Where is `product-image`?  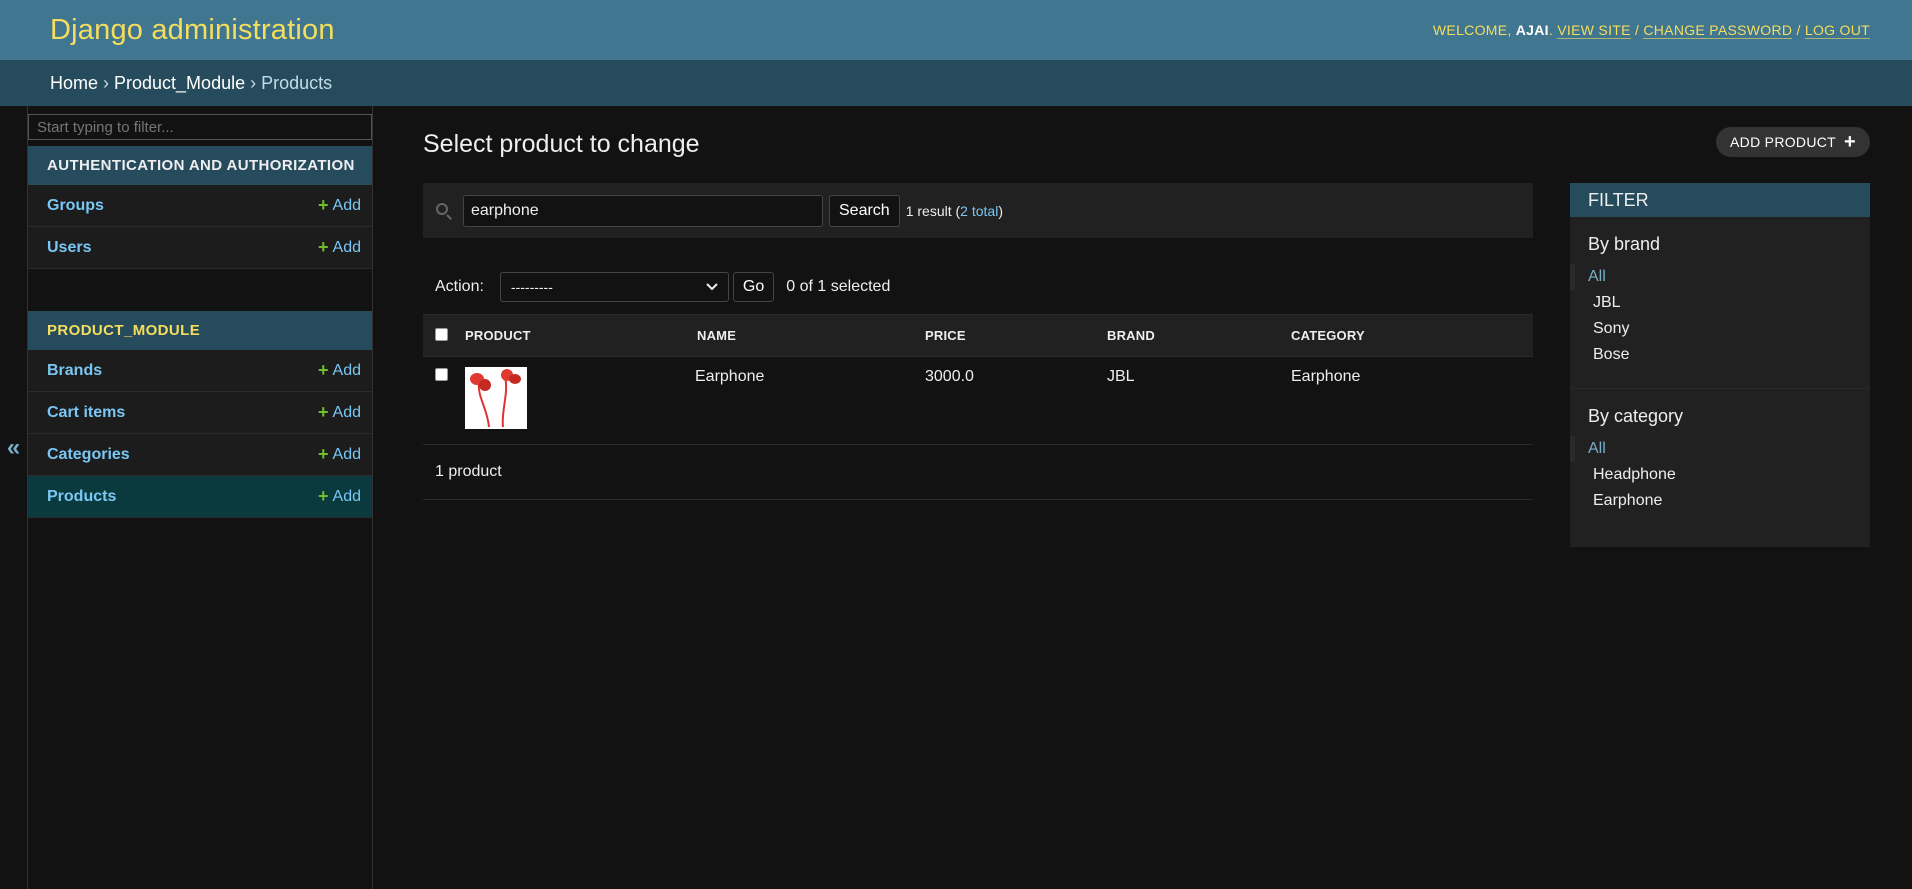 product-image is located at coordinates (496, 398).